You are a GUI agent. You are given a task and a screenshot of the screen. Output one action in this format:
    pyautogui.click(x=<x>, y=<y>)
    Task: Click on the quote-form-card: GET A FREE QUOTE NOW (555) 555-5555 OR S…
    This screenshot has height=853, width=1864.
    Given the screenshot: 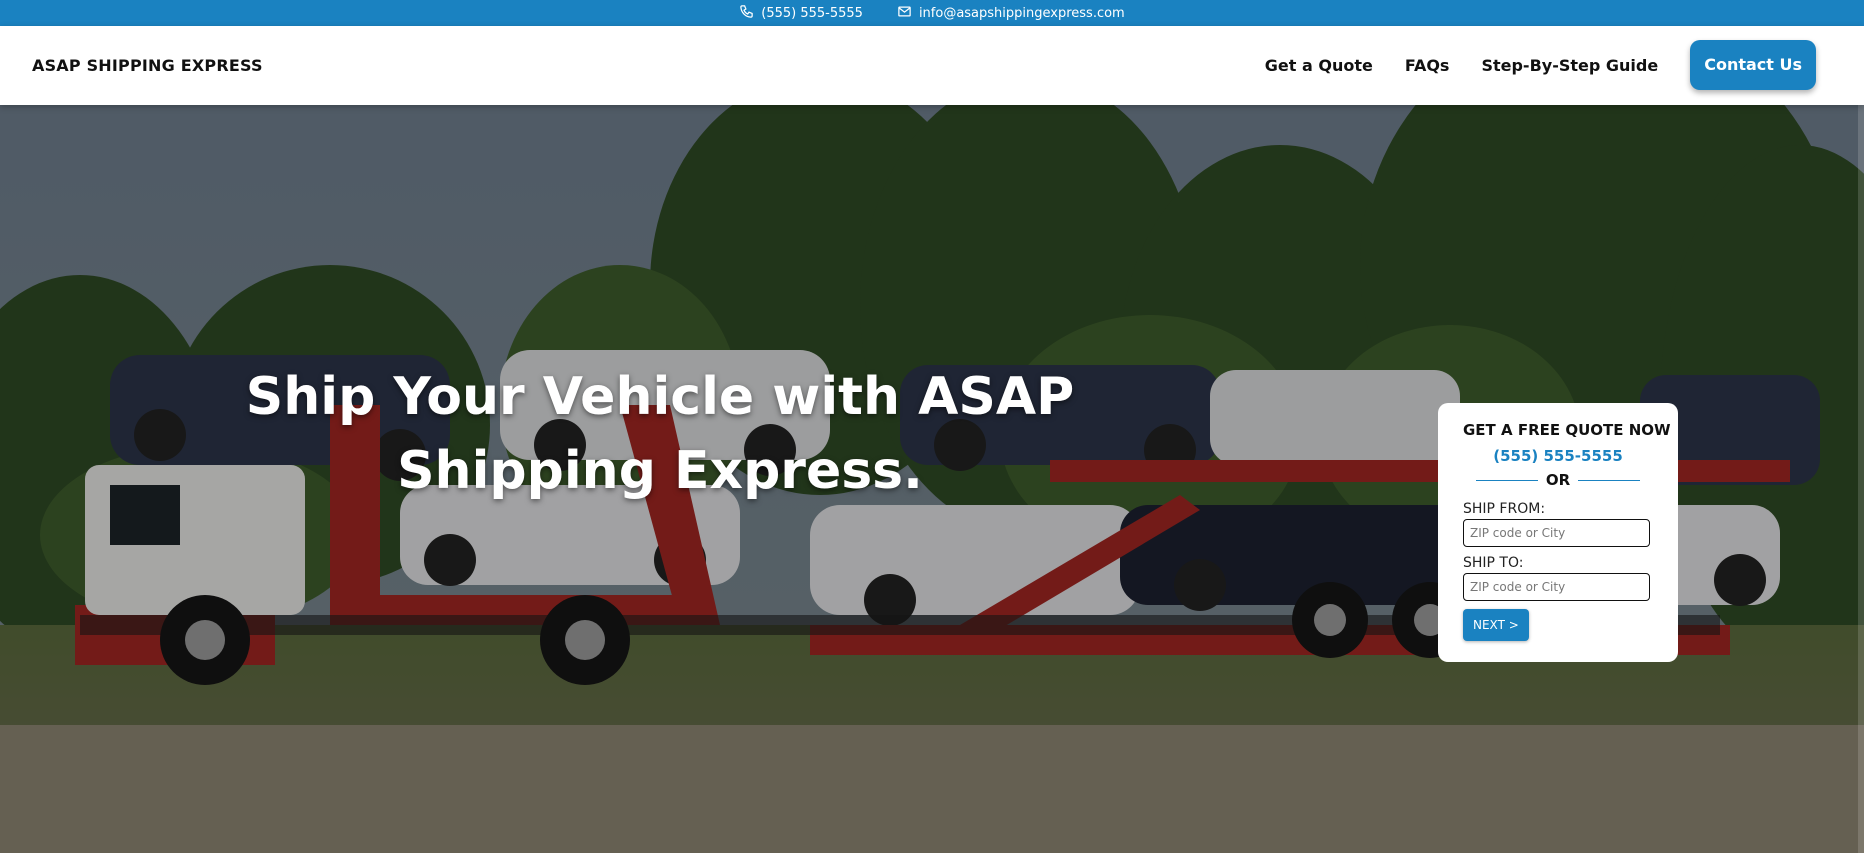 What is the action you would take?
    pyautogui.click(x=1558, y=532)
    